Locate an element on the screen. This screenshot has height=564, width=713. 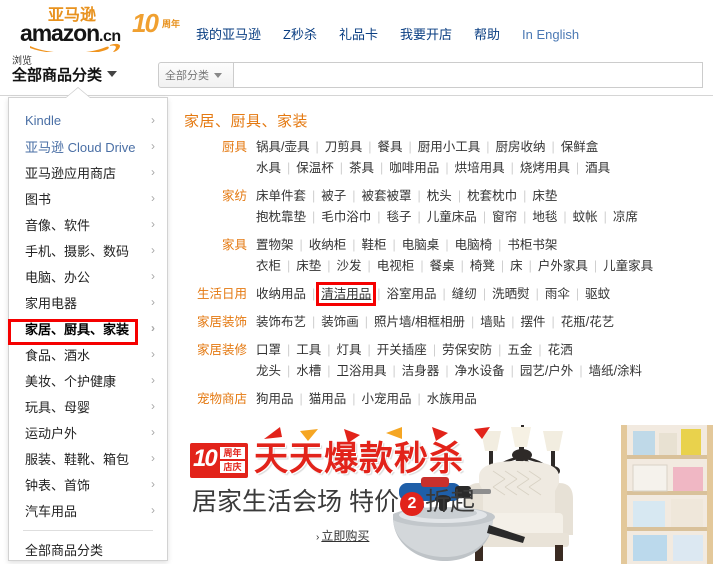
category-link: 雨伞 is located at coordinates (557, 294).